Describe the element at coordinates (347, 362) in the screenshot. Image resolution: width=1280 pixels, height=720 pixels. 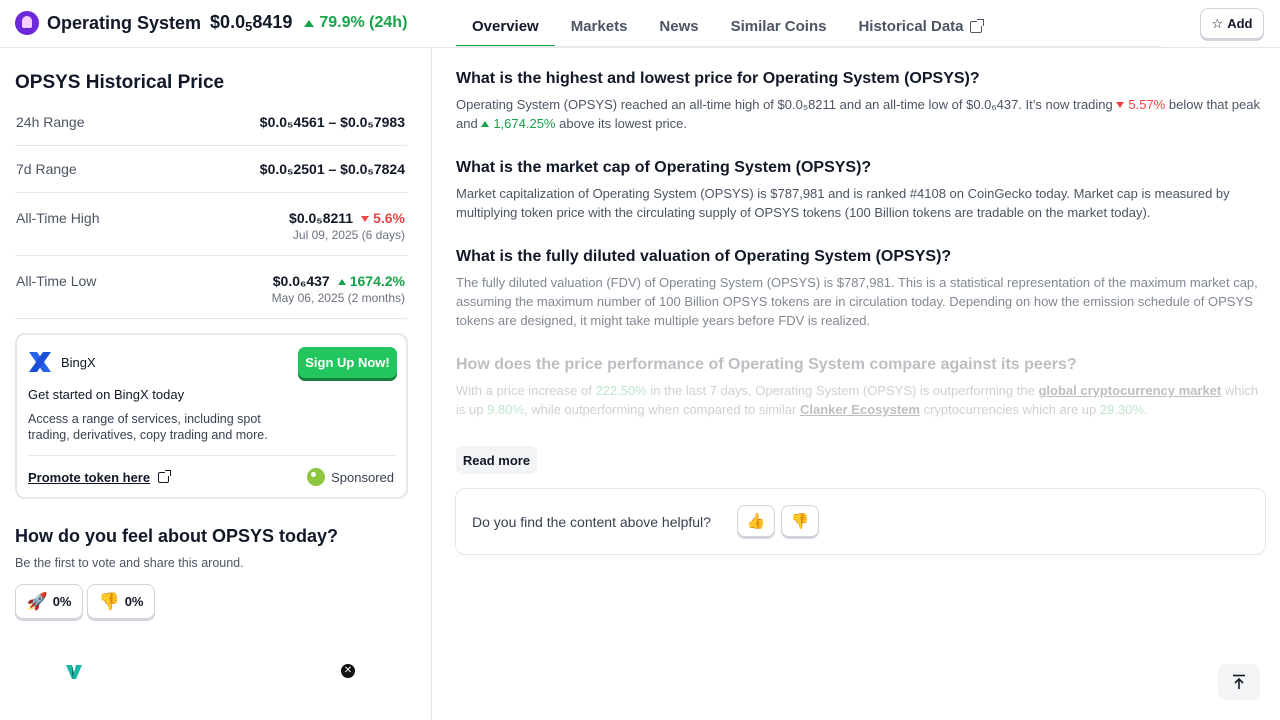
I see `sign-up-button: Sign Up Now!` at that location.